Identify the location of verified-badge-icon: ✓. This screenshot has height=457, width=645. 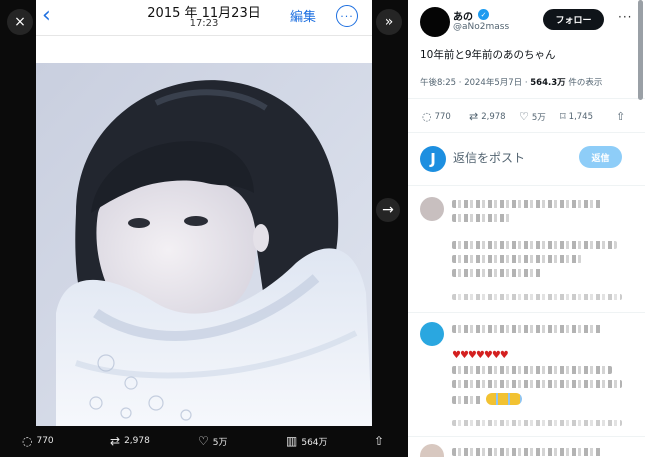
(483, 14).